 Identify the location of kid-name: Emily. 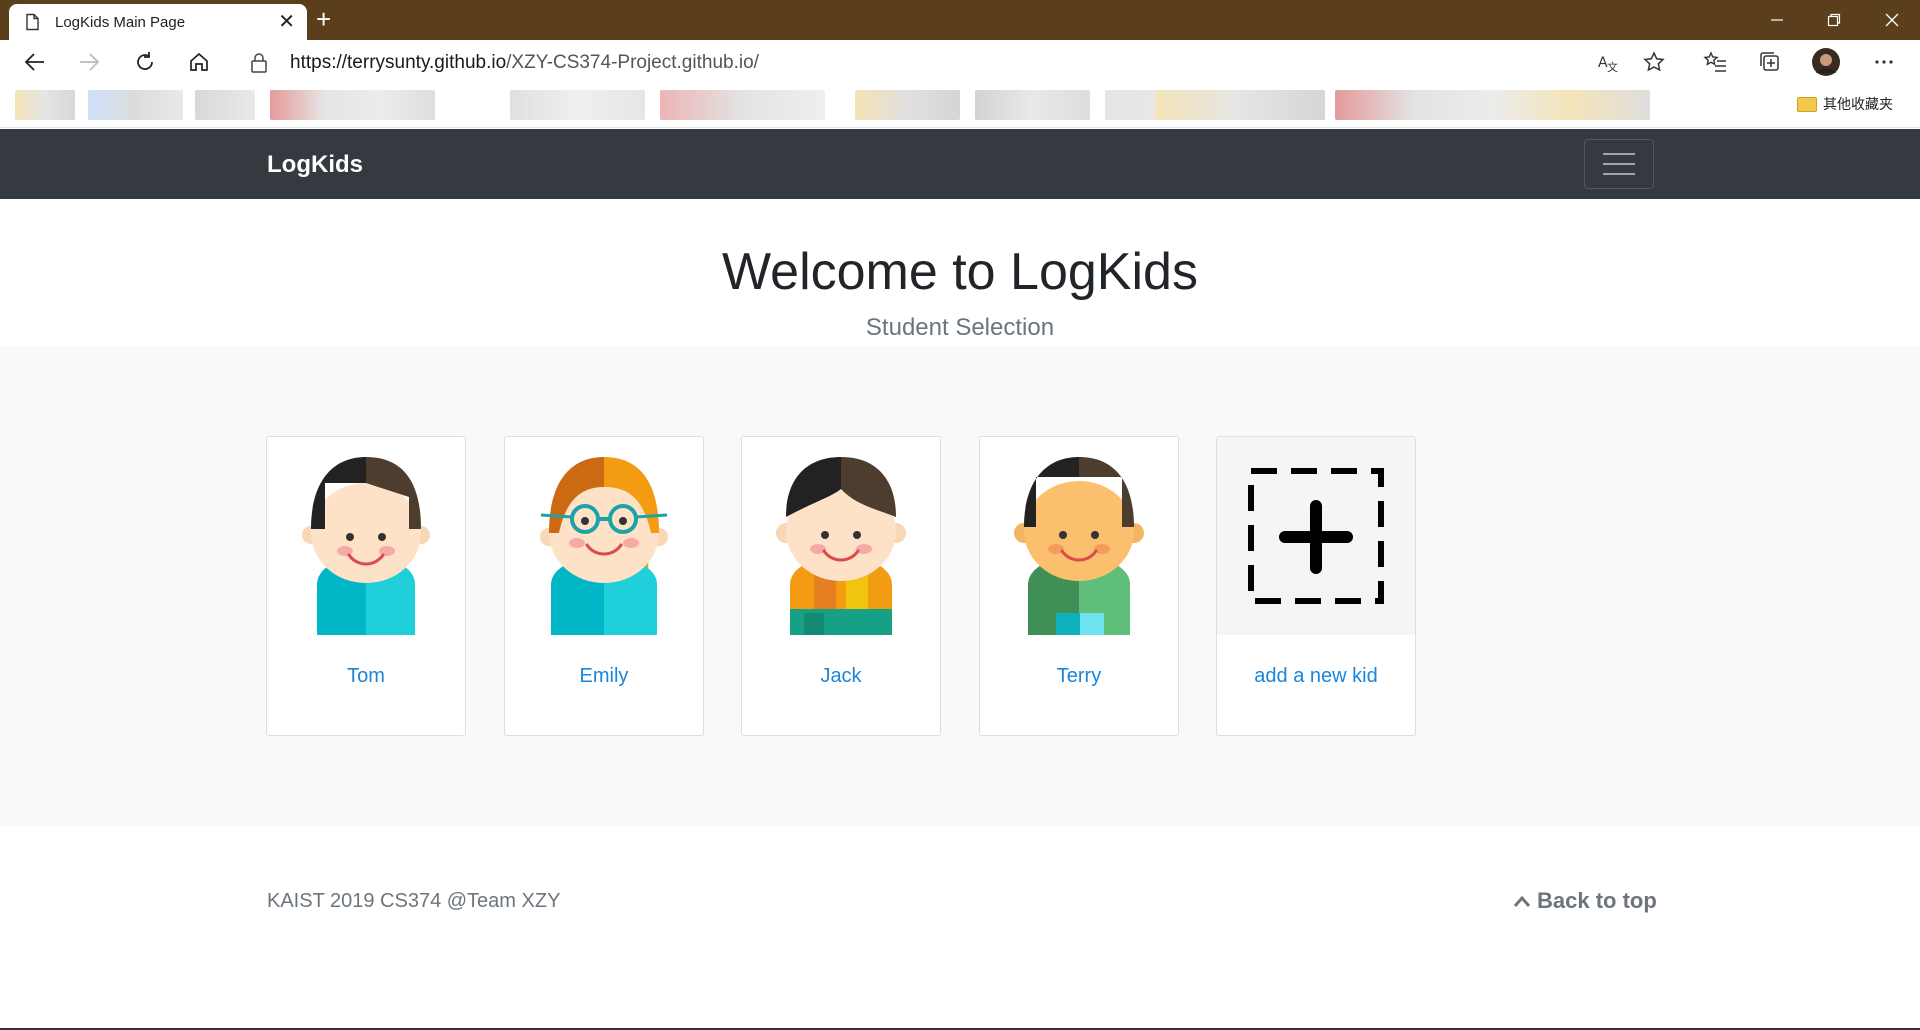
(604, 676).